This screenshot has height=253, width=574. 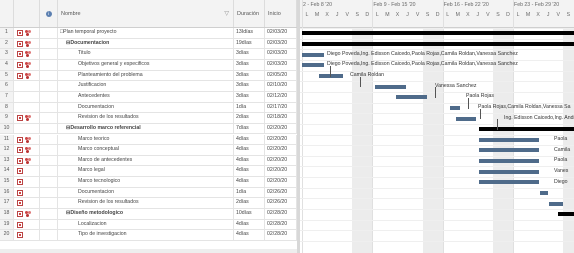 I want to click on row-number: 20, so click(x=7, y=235).